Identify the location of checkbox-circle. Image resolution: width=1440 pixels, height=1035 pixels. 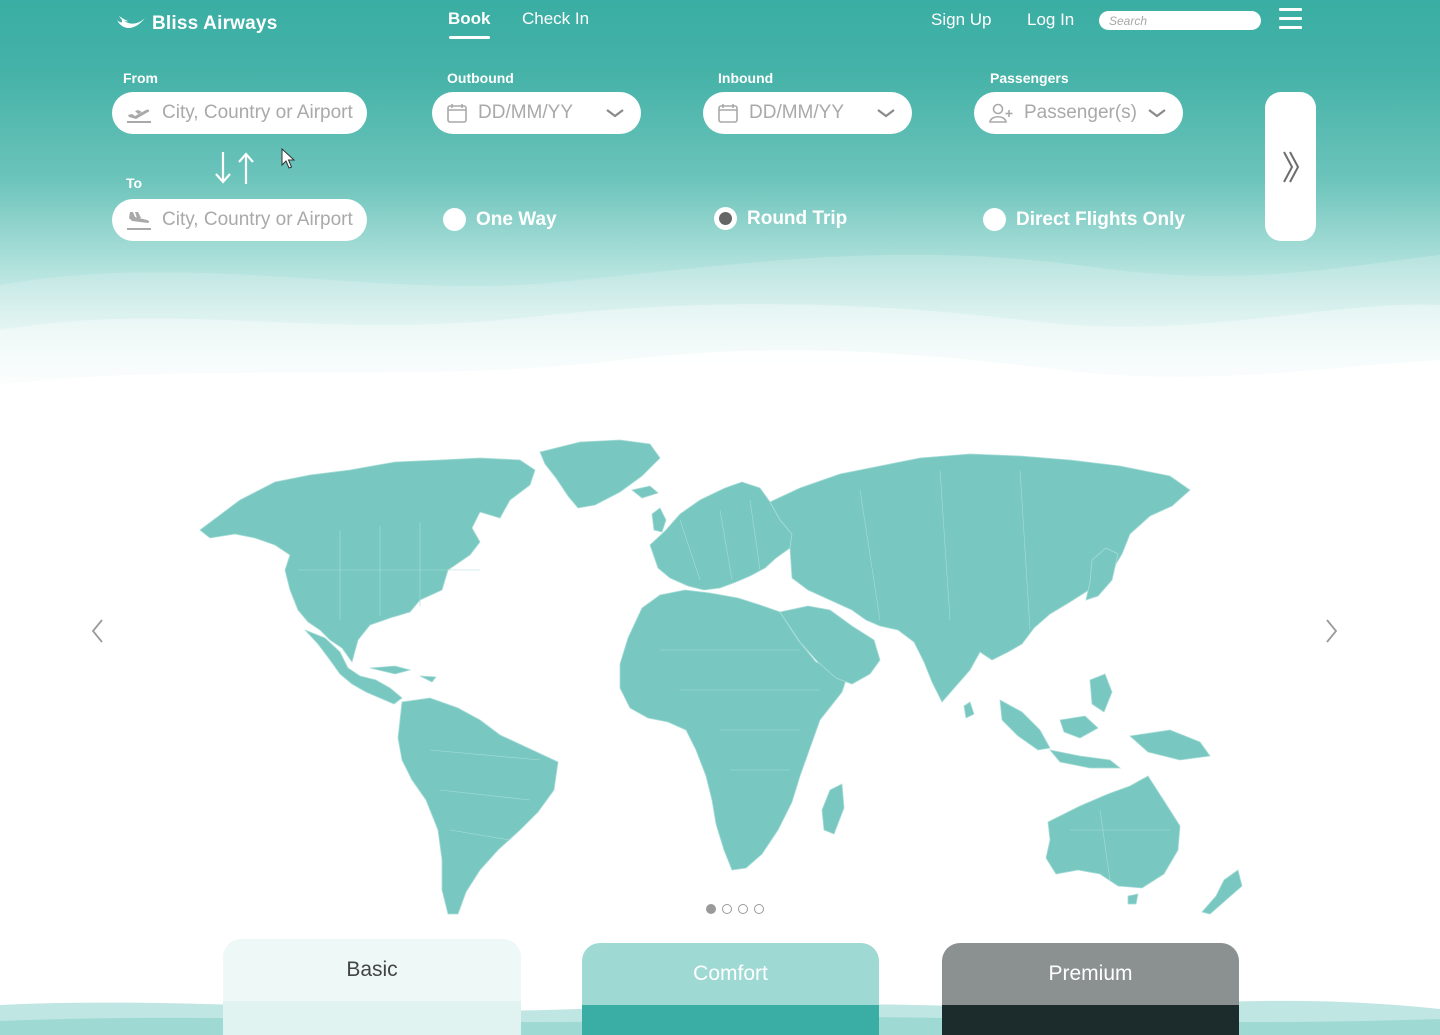
(994, 219).